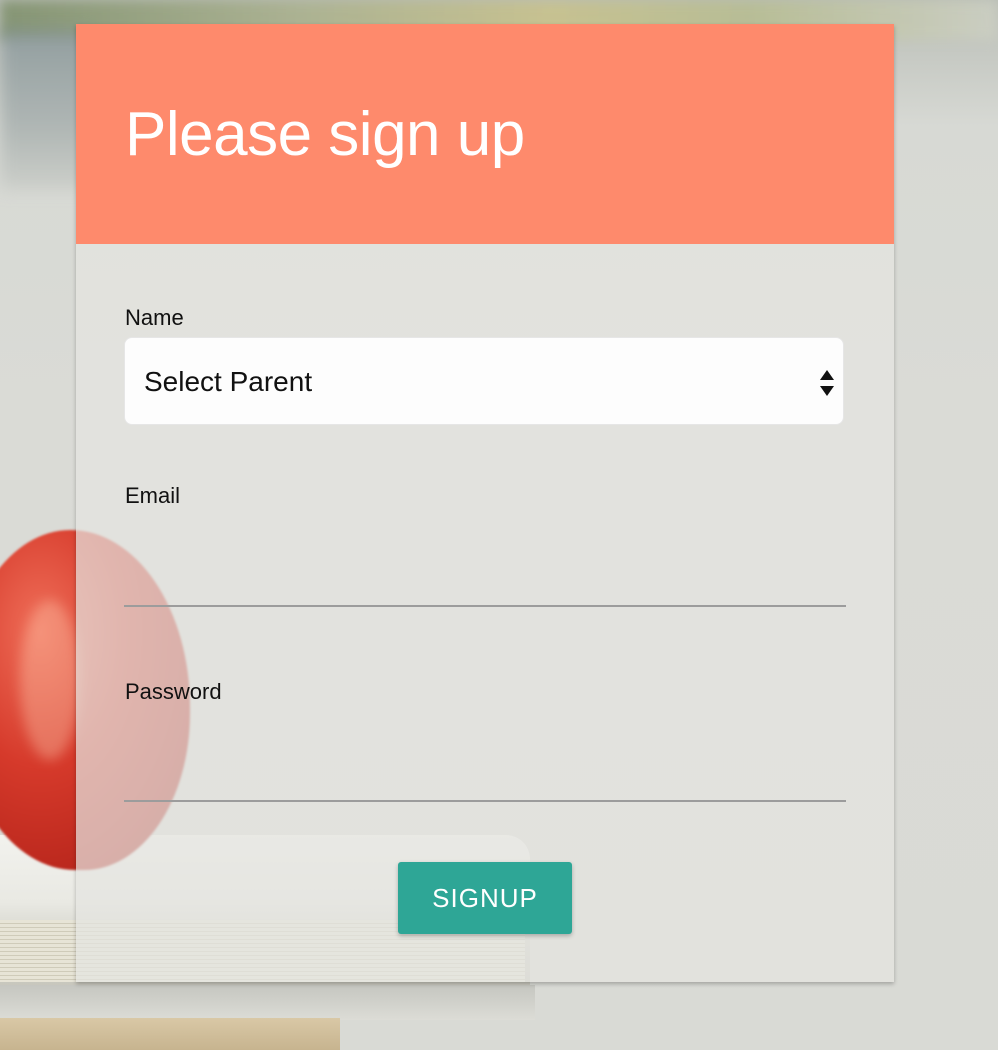 This screenshot has height=1050, width=998. What do you see at coordinates (485, 779) in the screenshot?
I see `password-field` at bounding box center [485, 779].